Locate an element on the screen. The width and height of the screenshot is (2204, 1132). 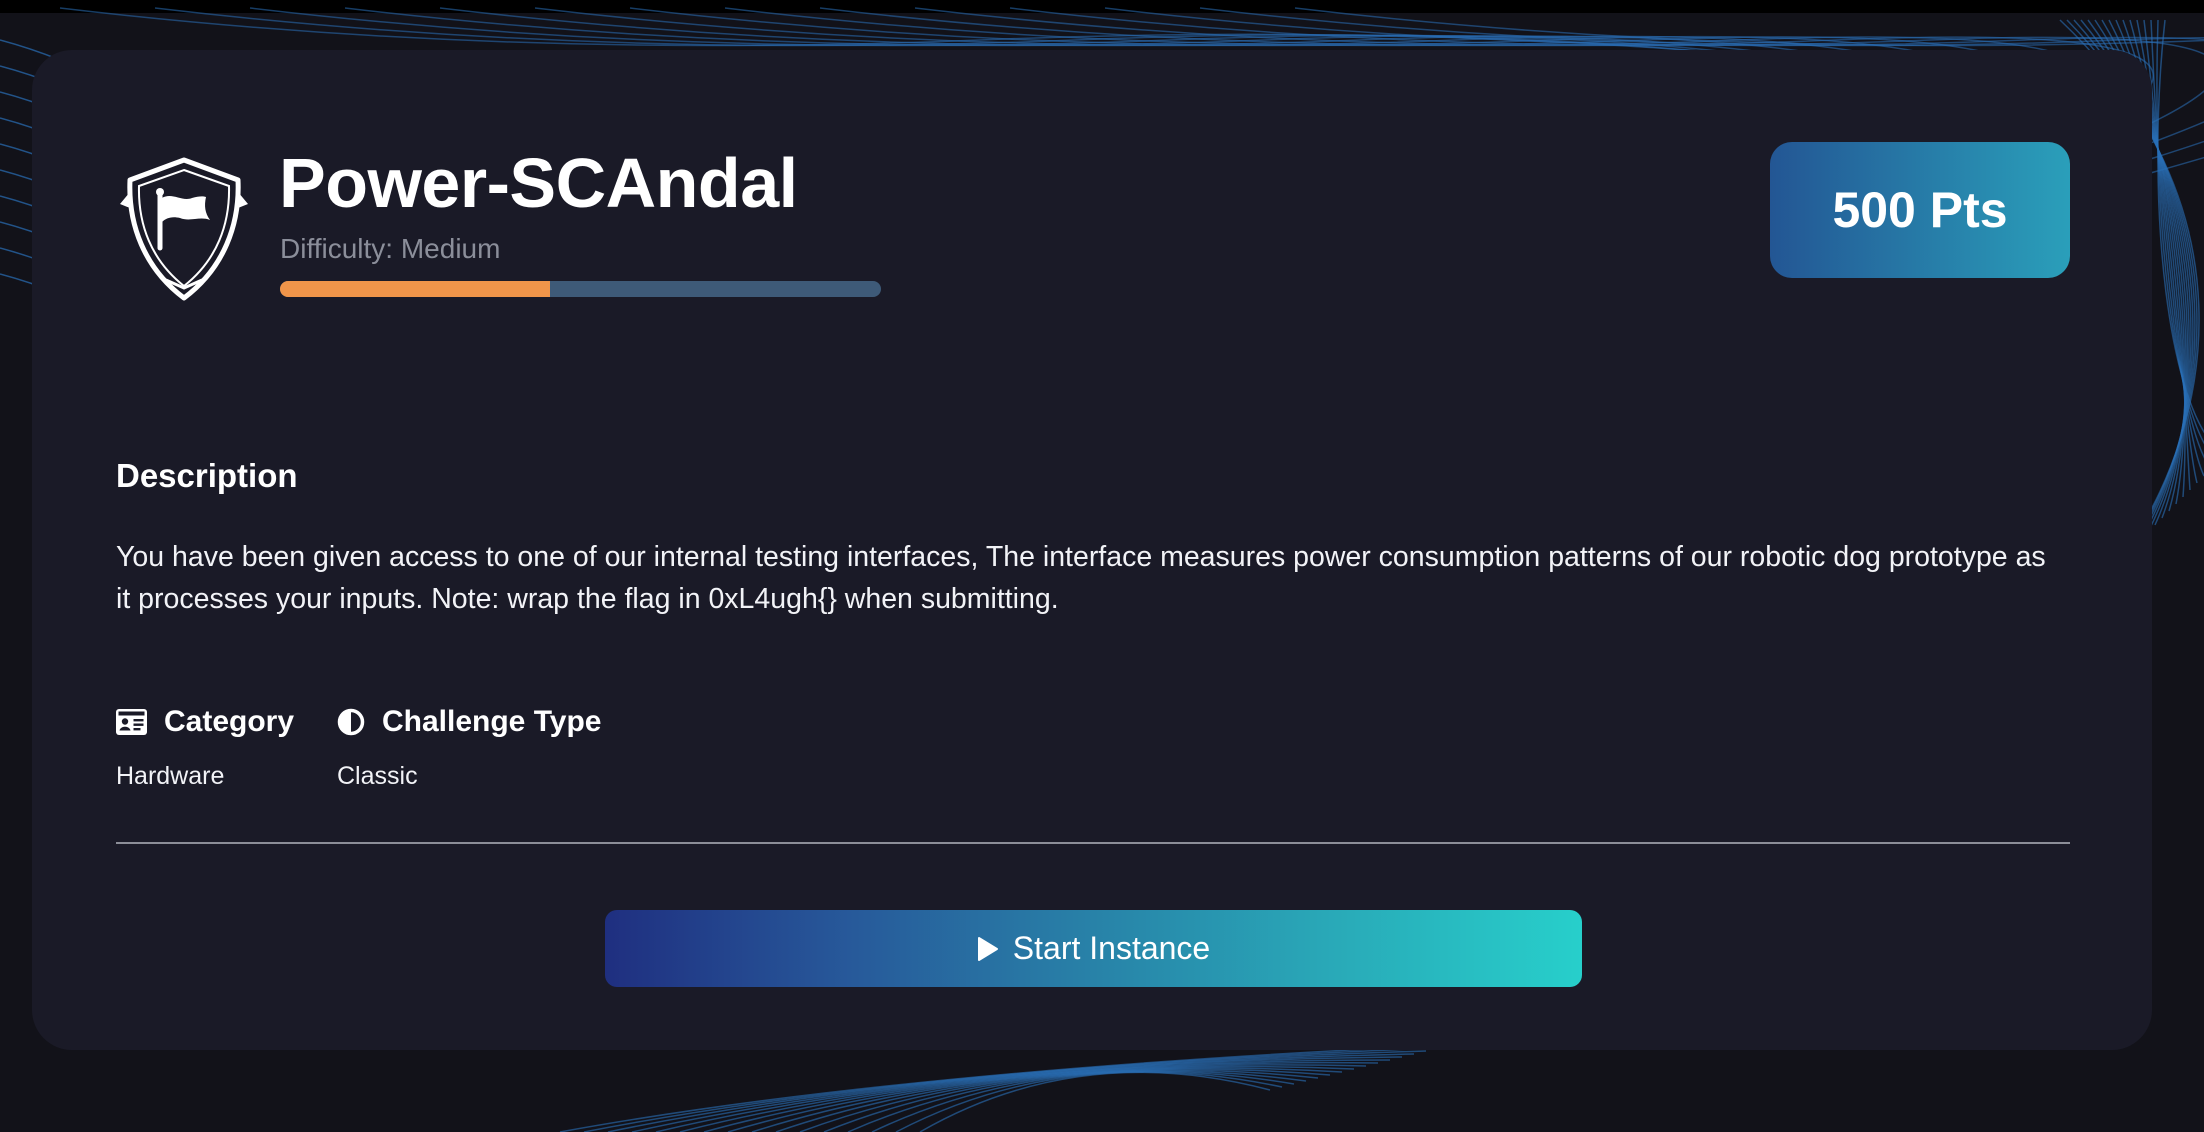
shield-flag-icon is located at coordinates (184, 229).